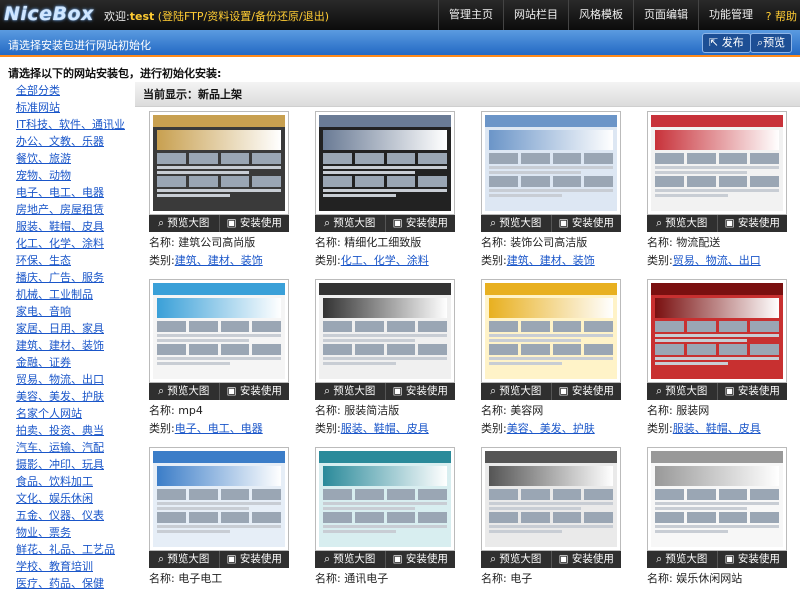 The height and width of the screenshot is (592, 800). What do you see at coordinates (76, 583) in the screenshot?
I see `sidebar-category: 医疗、药品、保健` at bounding box center [76, 583].